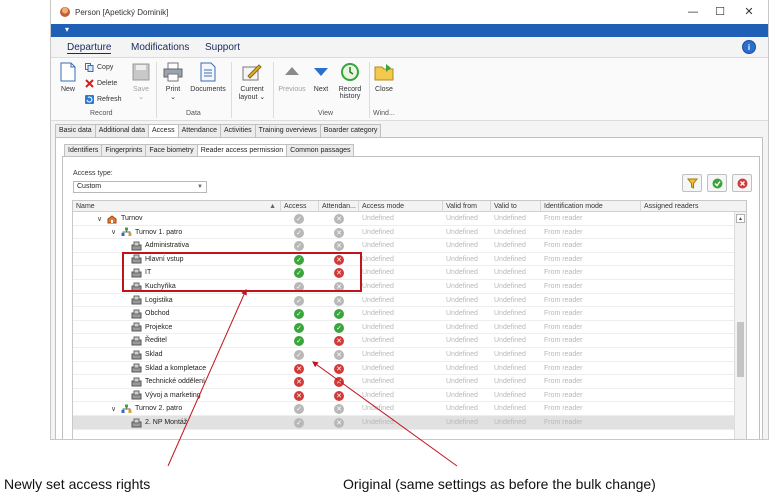  What do you see at coordinates (77, 484) in the screenshot?
I see `caption-new-rights: Newly set access rights` at bounding box center [77, 484].